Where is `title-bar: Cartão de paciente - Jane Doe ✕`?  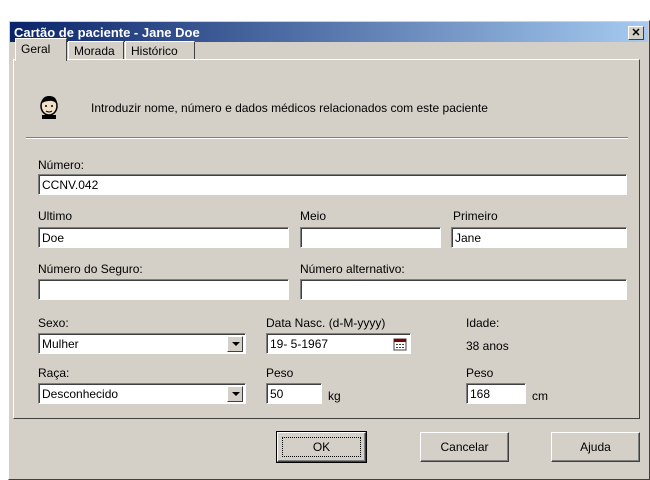
title-bar: Cartão de paciente - Jane Doe ✕ is located at coordinates (329, 32).